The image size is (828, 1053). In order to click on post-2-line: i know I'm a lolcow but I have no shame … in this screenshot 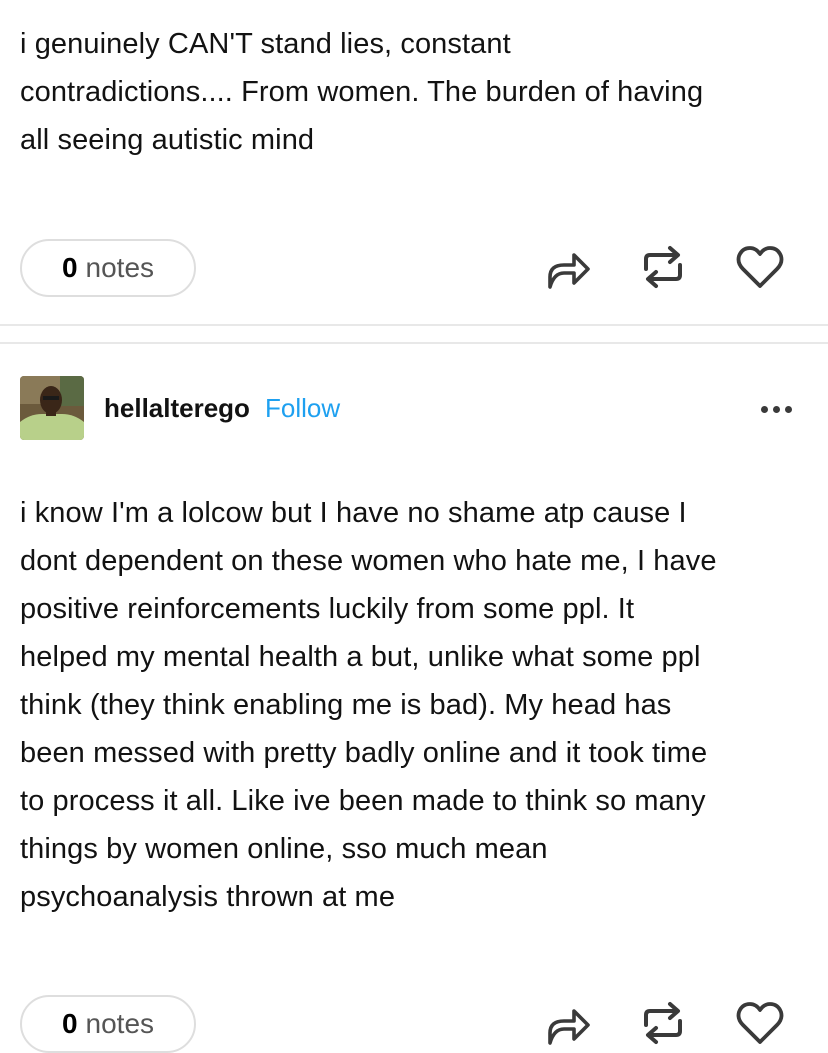, I will do `click(353, 513)`.